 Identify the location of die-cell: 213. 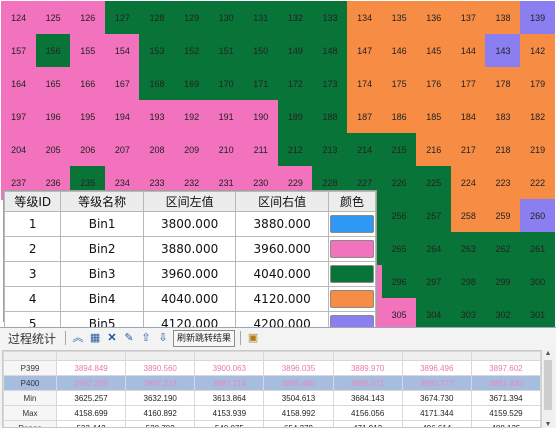
(330, 150).